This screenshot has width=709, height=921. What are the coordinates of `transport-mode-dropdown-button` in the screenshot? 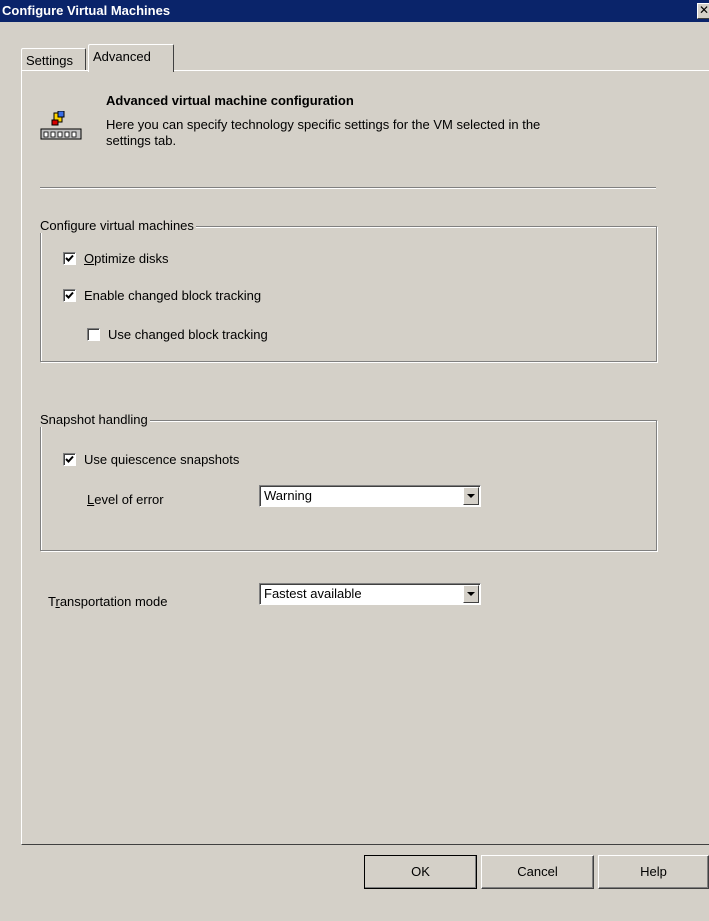 It's located at (471, 594).